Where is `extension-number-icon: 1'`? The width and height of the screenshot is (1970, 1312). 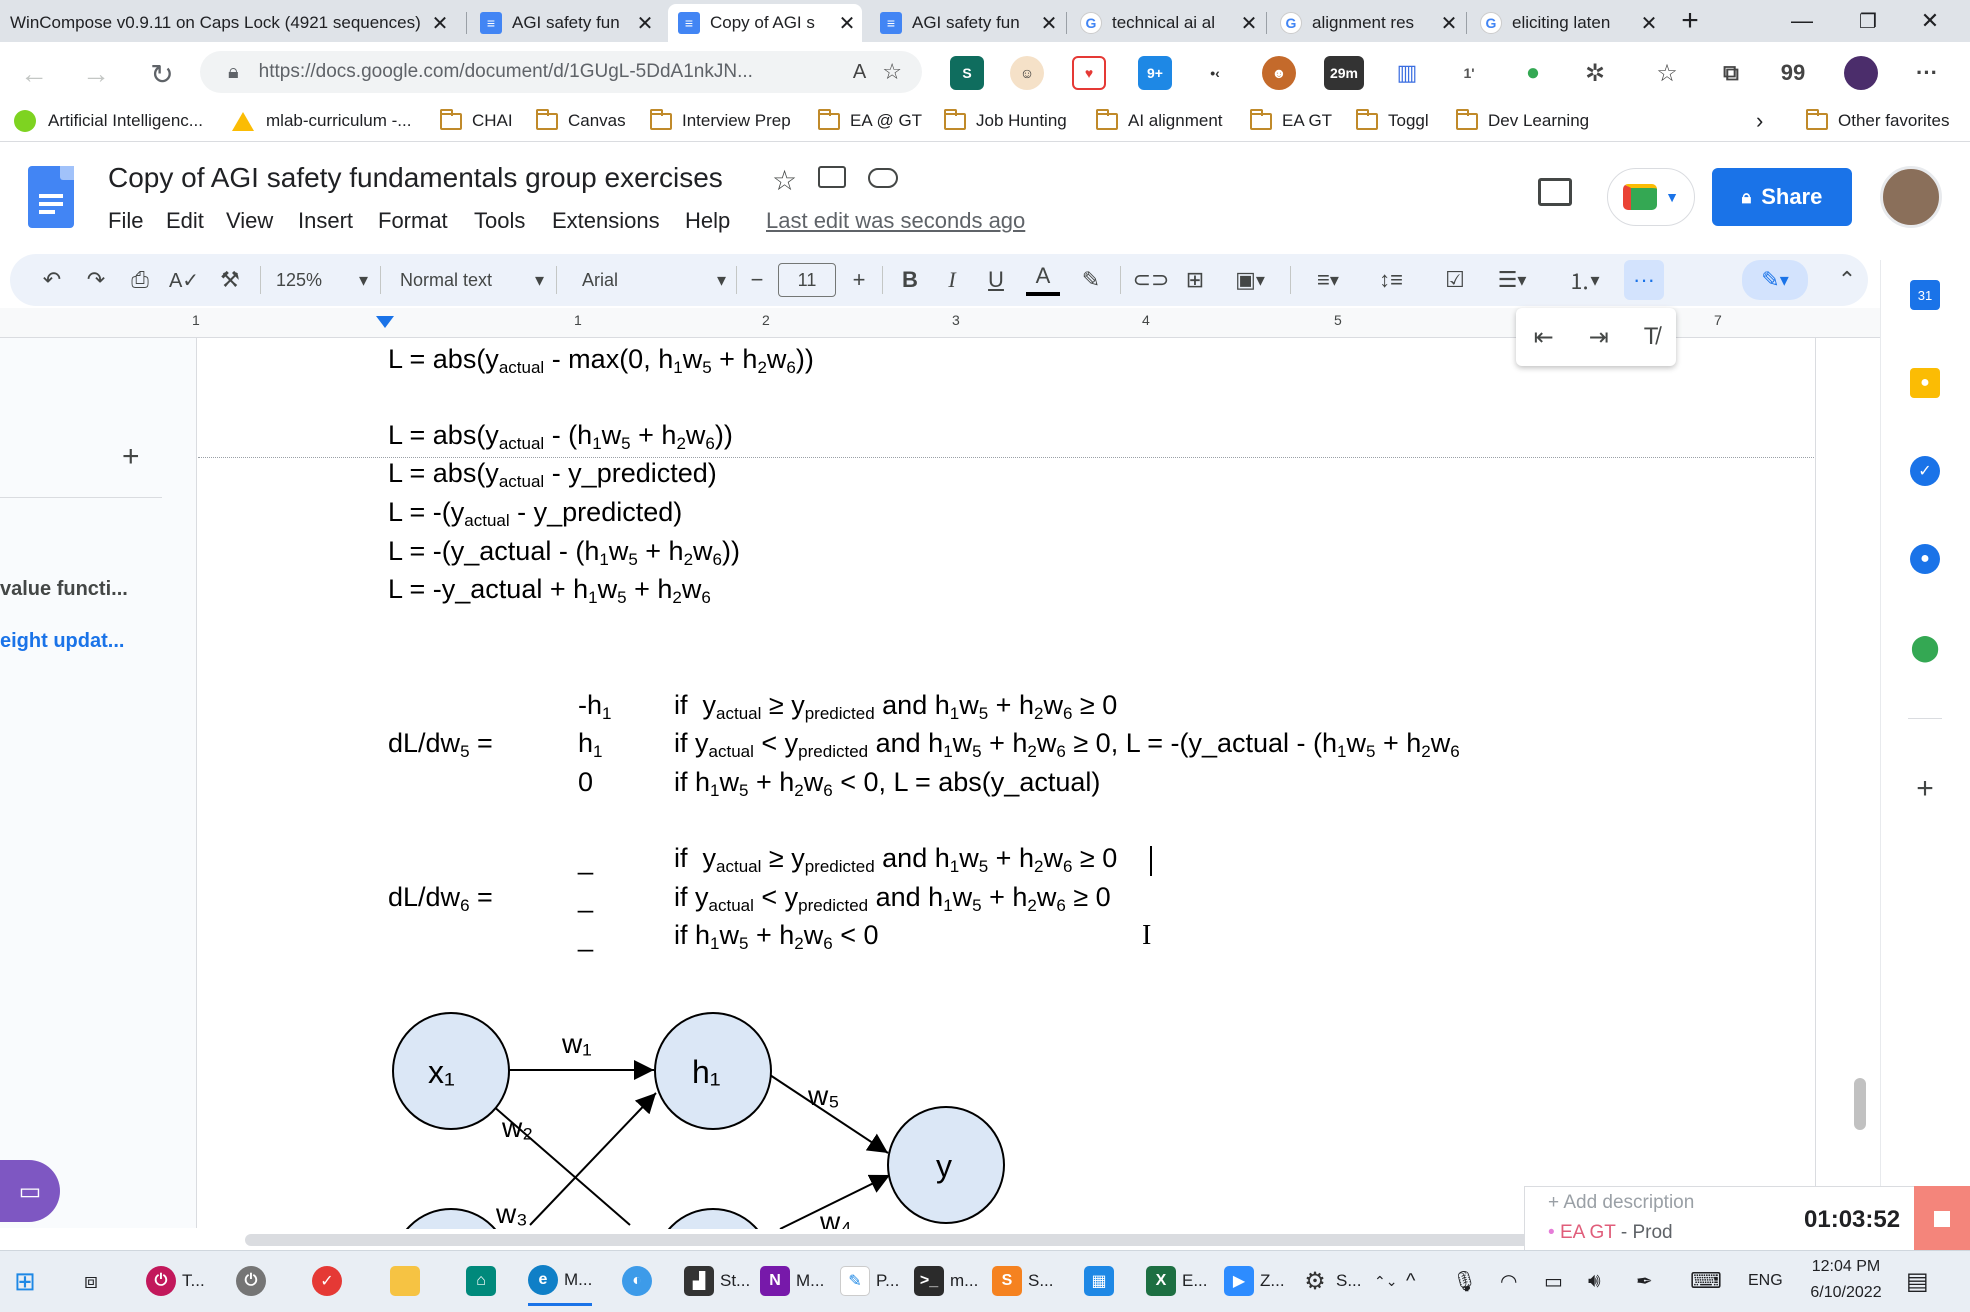 extension-number-icon: 1' is located at coordinates (1469, 73).